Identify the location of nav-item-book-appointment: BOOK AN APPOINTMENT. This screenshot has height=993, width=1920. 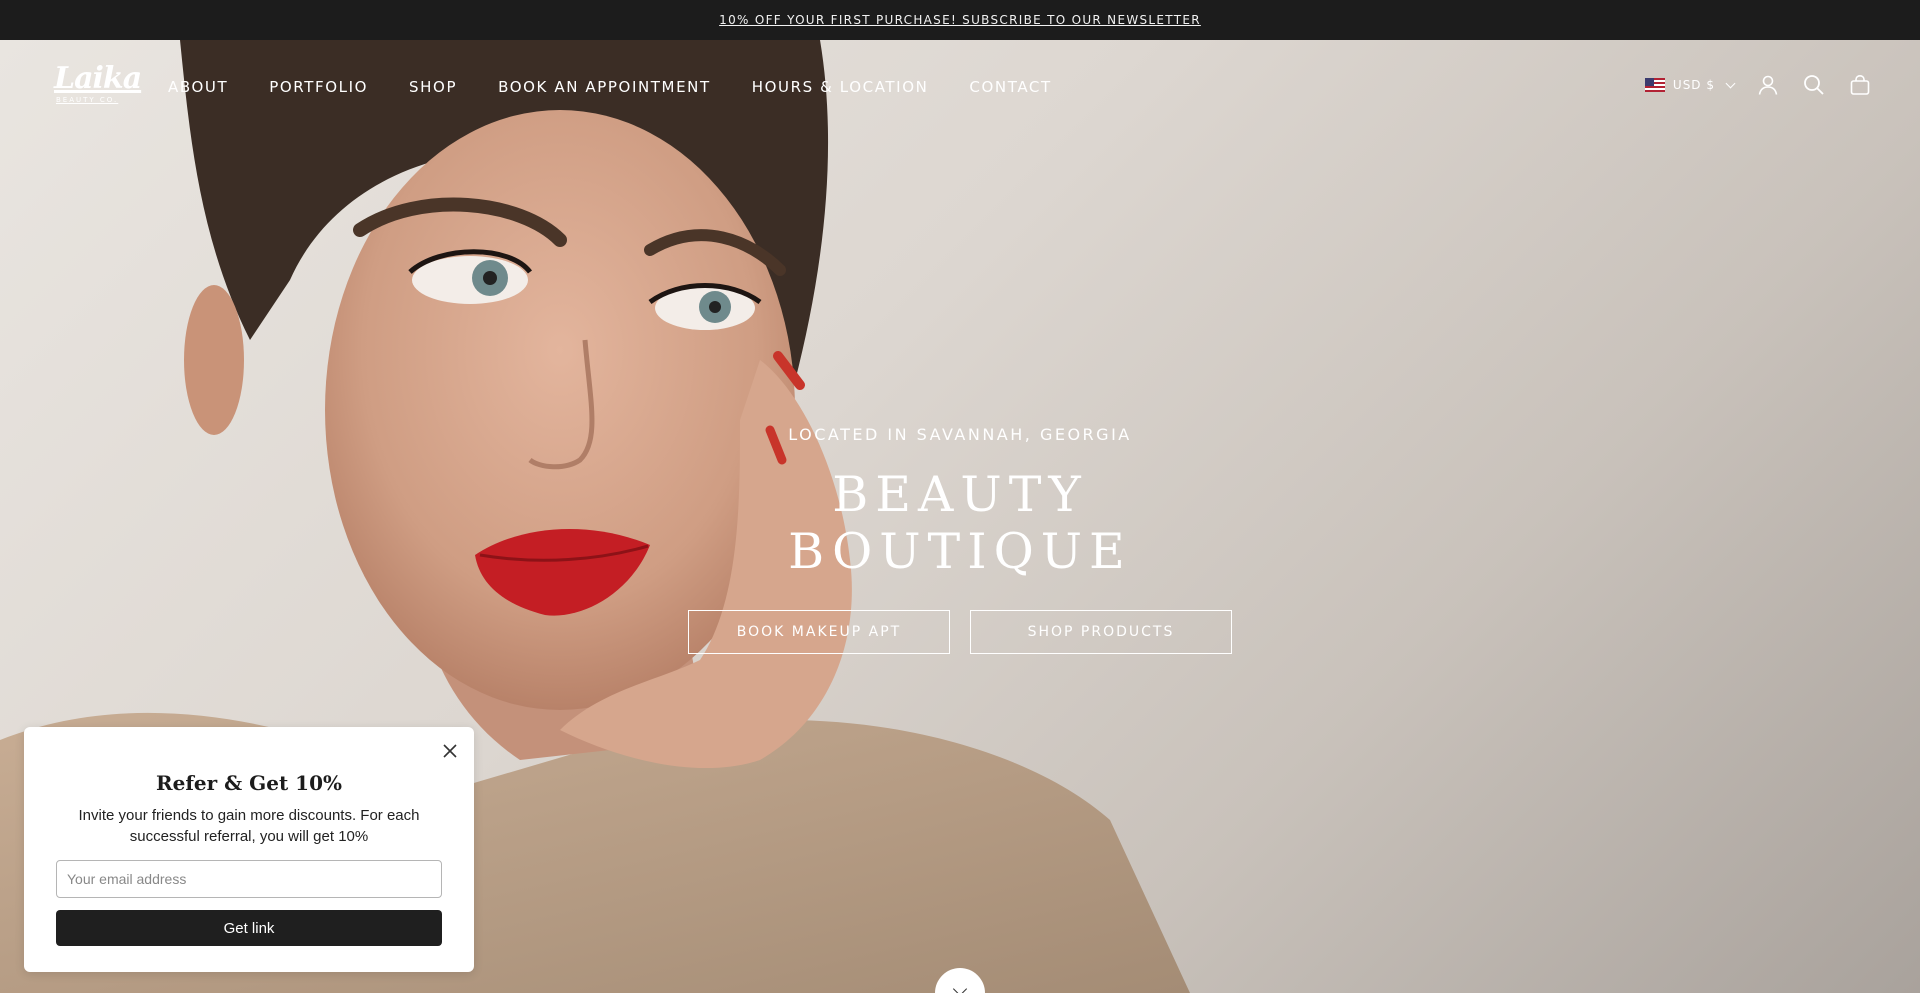
(604, 87).